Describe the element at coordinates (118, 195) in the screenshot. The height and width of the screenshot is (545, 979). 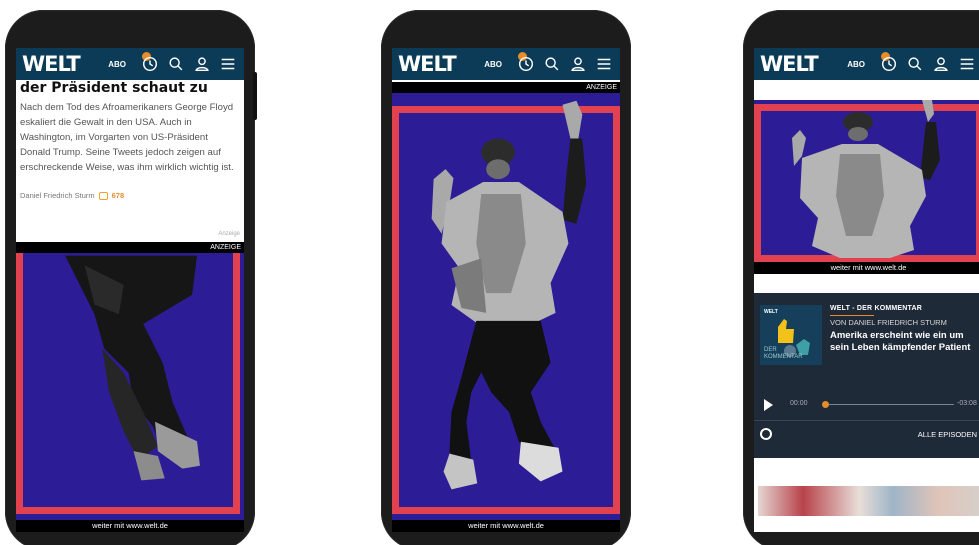
I see `comment-count: 678` at that location.